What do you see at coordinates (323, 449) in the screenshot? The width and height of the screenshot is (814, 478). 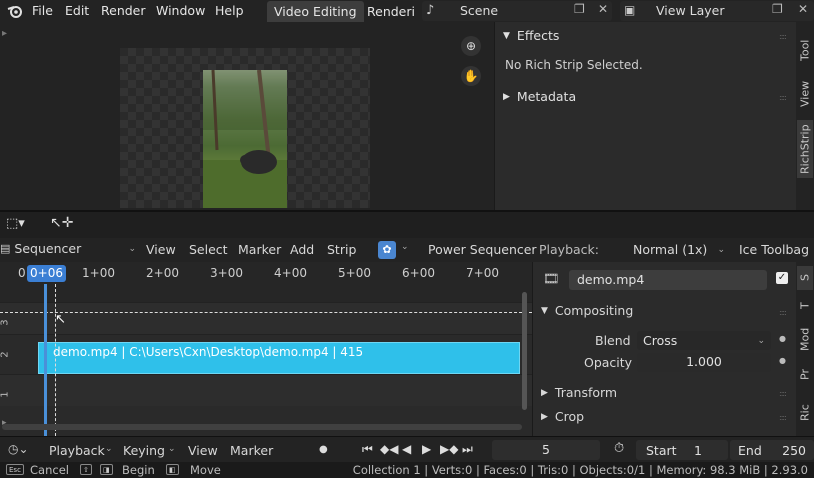 I see `record-icon: ●` at bounding box center [323, 449].